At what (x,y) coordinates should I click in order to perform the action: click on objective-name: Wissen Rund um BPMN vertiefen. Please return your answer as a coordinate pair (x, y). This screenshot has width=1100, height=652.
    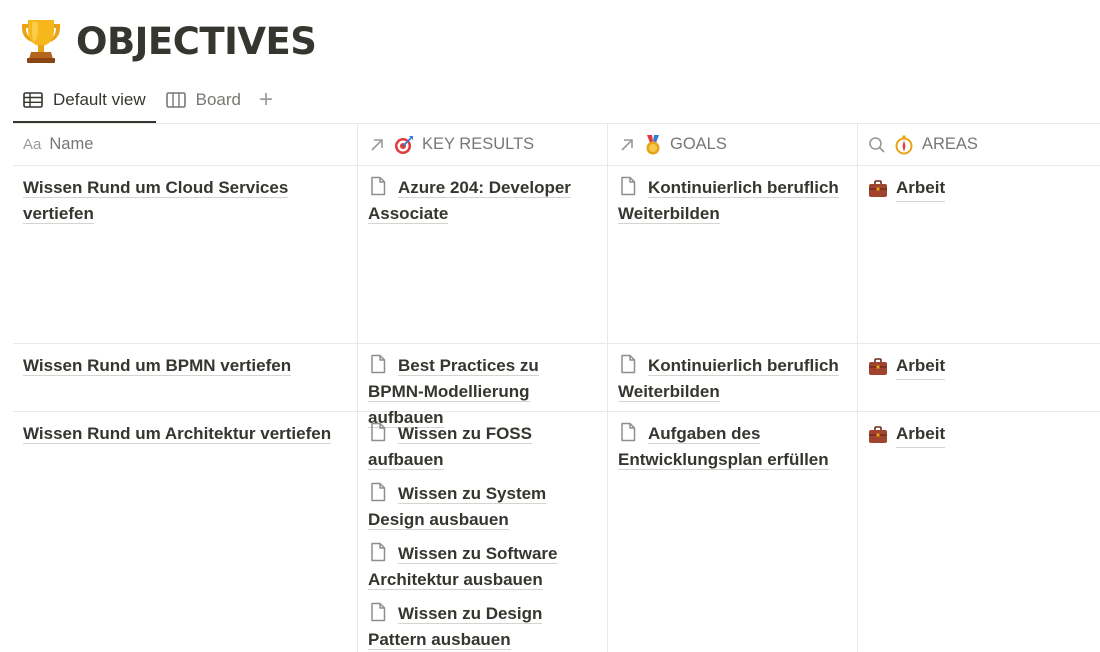
    Looking at the image, I should click on (157, 366).